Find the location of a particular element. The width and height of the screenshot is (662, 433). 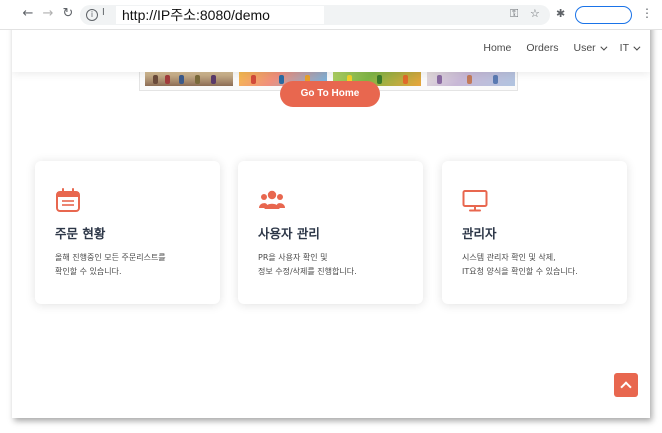

card-description: 시스템 관리자 확인 및 삭제, IT요청 양식을 확인할 수 있습니다. is located at coordinates (520, 265).